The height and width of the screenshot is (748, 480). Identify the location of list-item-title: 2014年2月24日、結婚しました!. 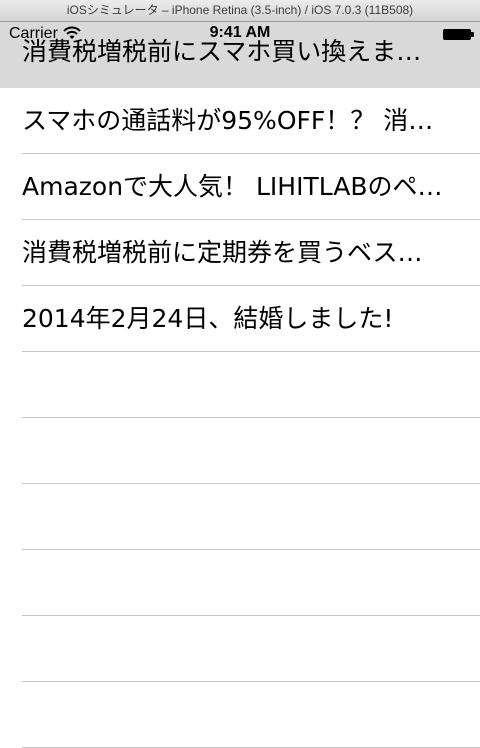
(208, 318).